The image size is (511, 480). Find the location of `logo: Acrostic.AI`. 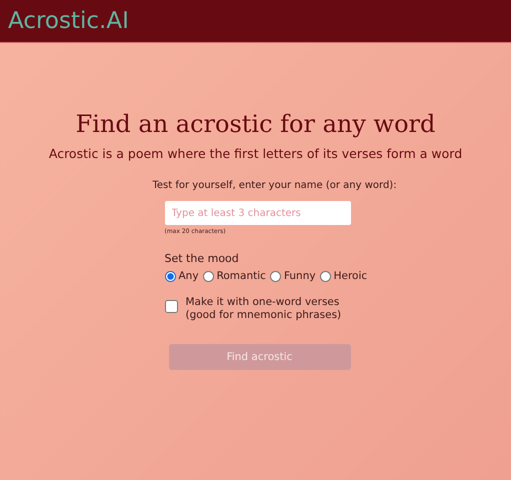

logo: Acrostic.AI is located at coordinates (68, 21).